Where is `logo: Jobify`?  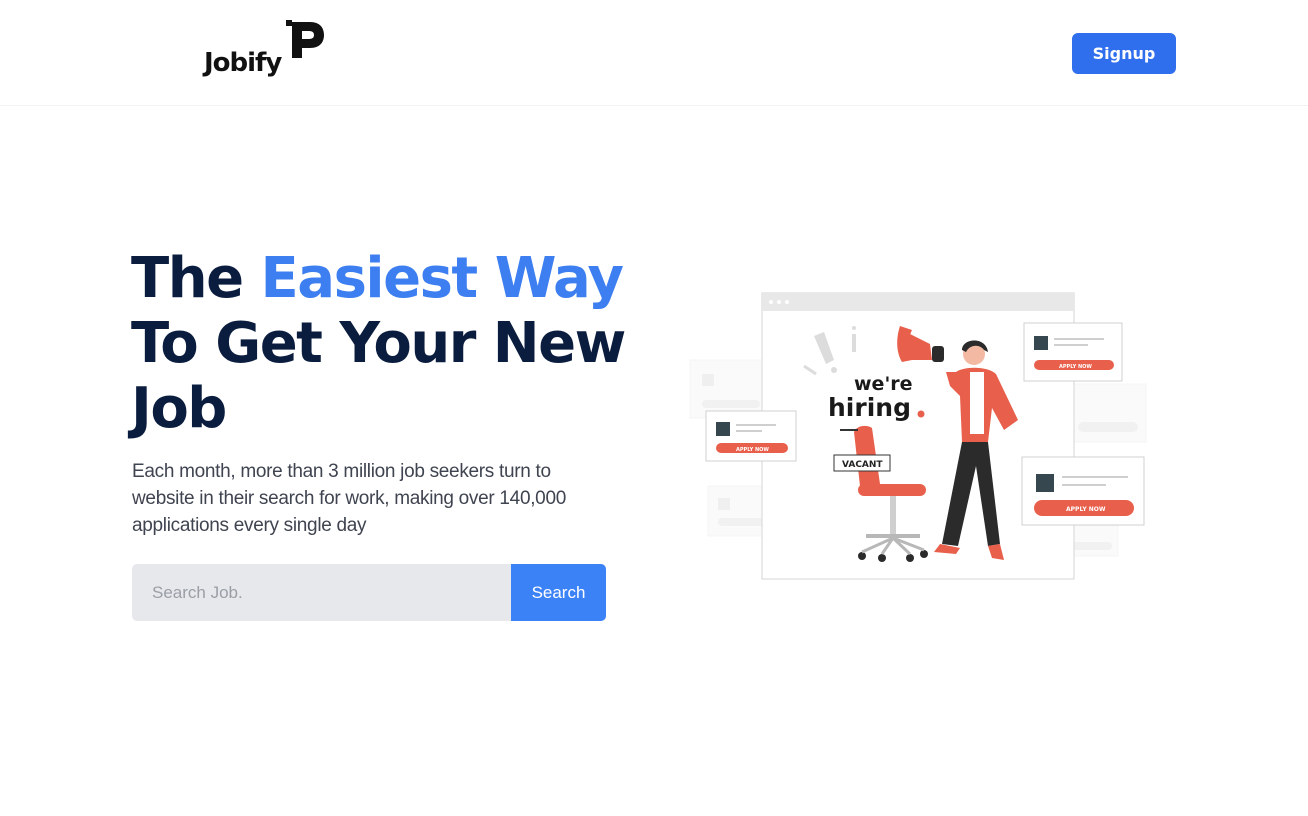 logo: Jobify is located at coordinates (269, 50).